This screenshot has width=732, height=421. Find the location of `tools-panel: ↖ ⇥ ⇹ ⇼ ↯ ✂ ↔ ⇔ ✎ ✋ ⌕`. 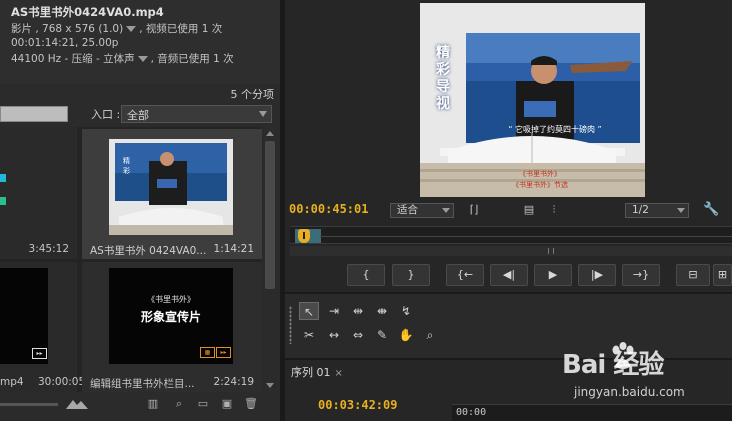

tools-panel: ↖ ⇥ ⇹ ⇼ ↯ ✂ ↔ ⇔ ✎ ✋ ⌕ is located at coordinates (508, 325).